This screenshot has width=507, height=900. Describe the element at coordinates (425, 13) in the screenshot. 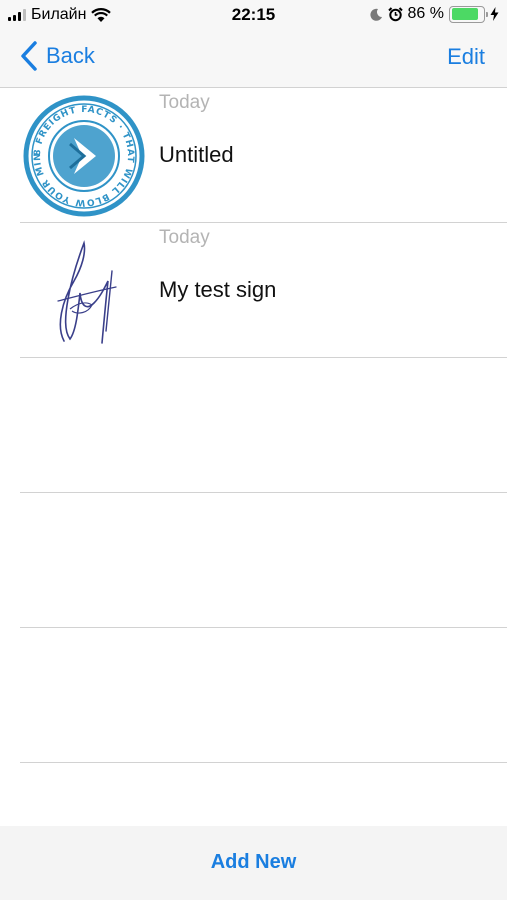

I see `battery-percent: 86 %` at that location.